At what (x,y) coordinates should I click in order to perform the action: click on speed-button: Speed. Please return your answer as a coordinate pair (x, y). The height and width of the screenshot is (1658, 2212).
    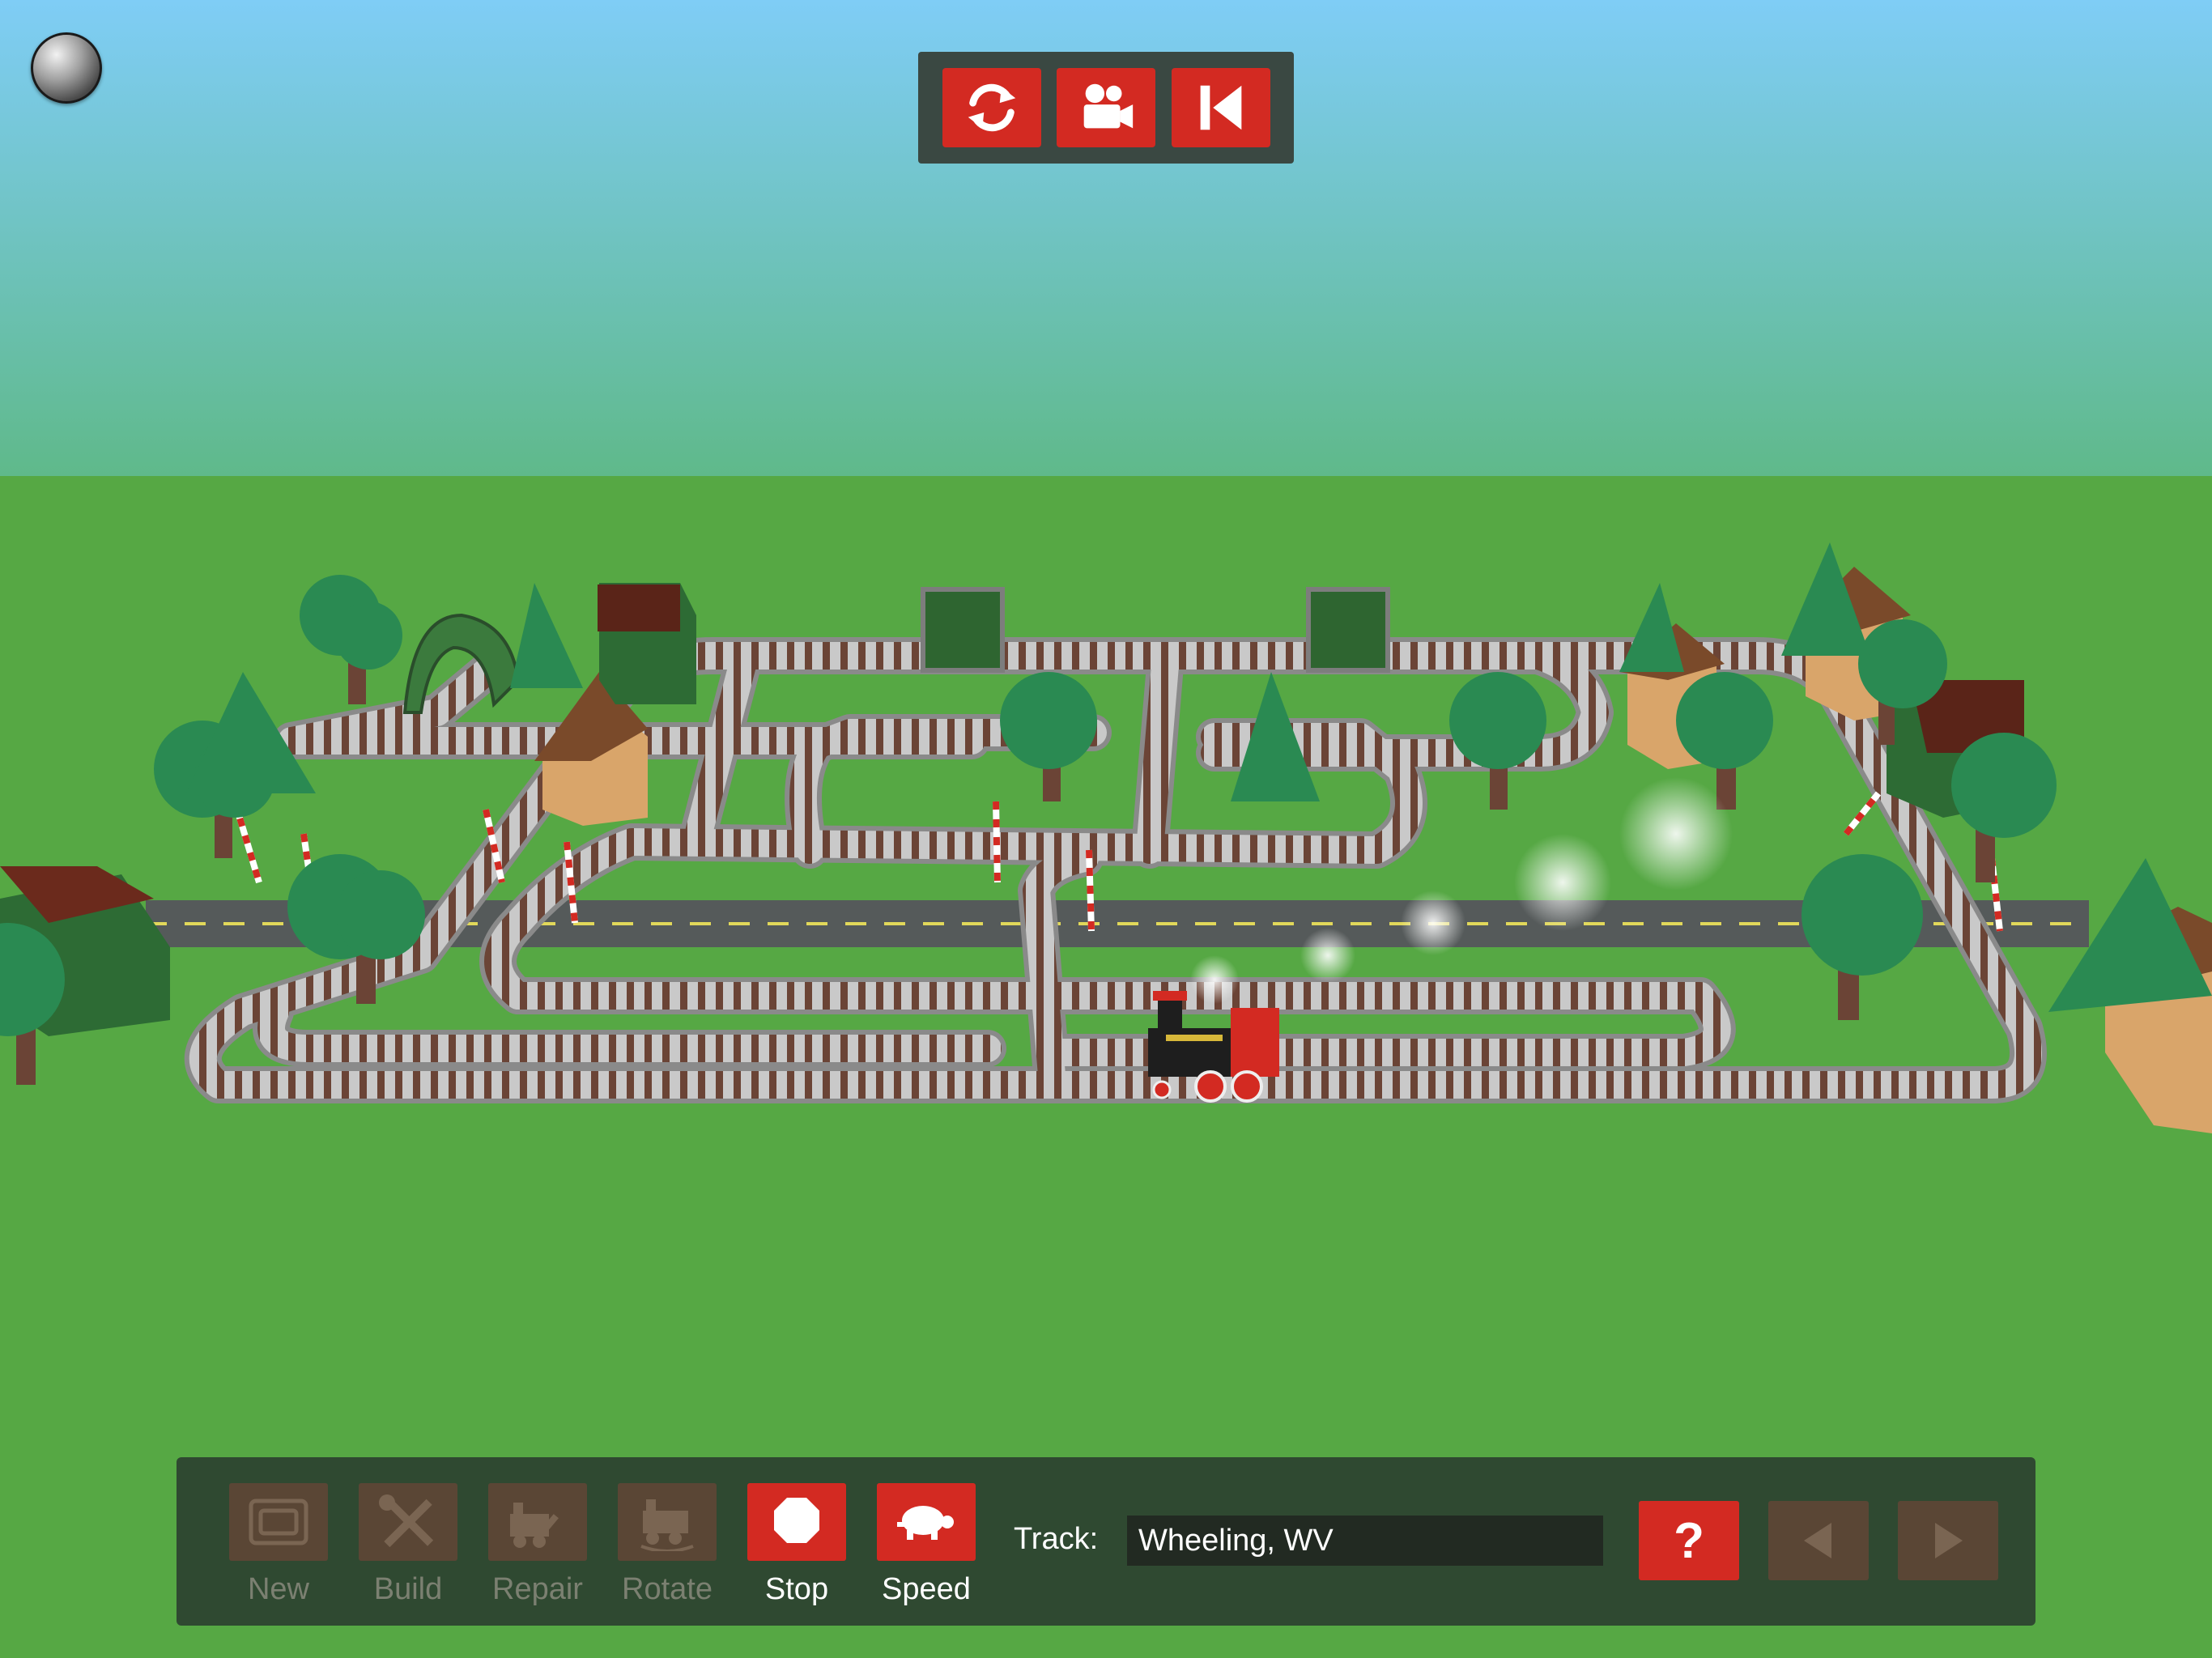
    Looking at the image, I should click on (926, 1548).